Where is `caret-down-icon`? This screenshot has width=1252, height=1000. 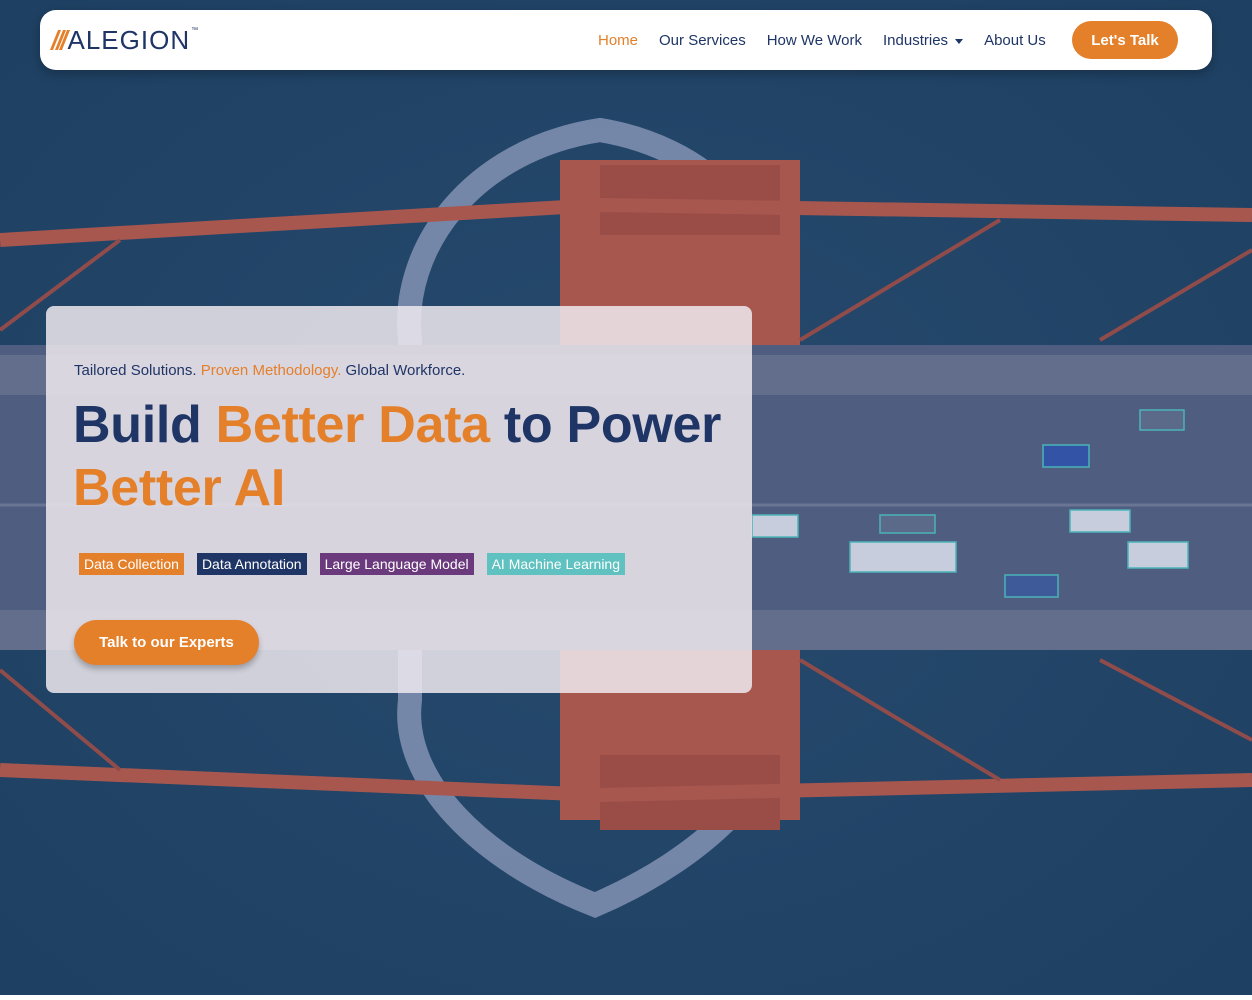 caret-down-icon is located at coordinates (959, 41).